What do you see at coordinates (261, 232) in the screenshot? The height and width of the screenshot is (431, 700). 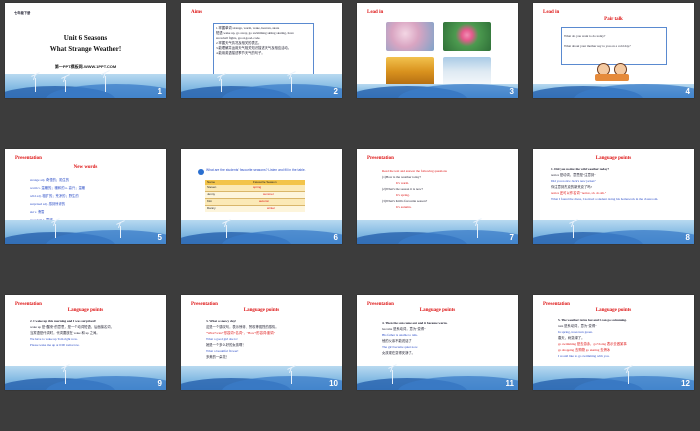 I see `slide-6-footer-band` at bounding box center [261, 232].